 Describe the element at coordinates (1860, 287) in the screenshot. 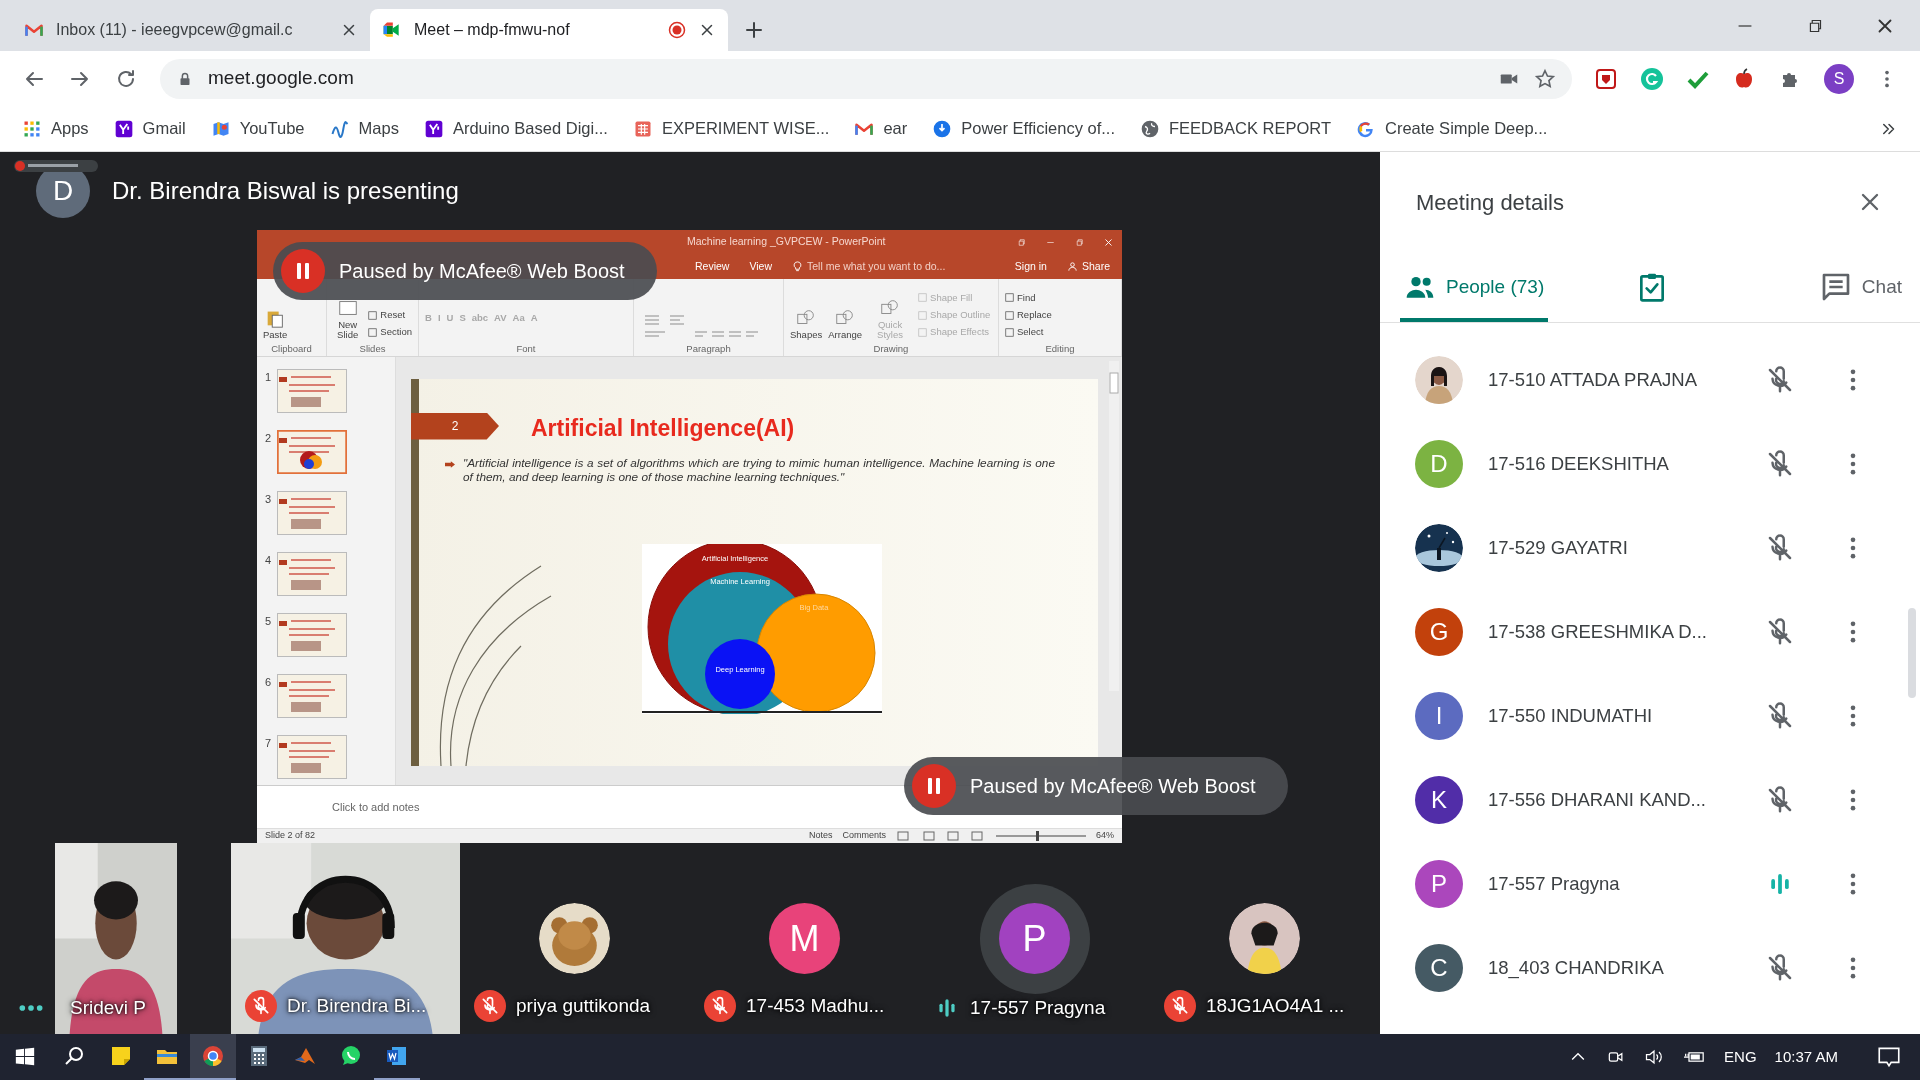

I see `panel-tab: Chat` at that location.